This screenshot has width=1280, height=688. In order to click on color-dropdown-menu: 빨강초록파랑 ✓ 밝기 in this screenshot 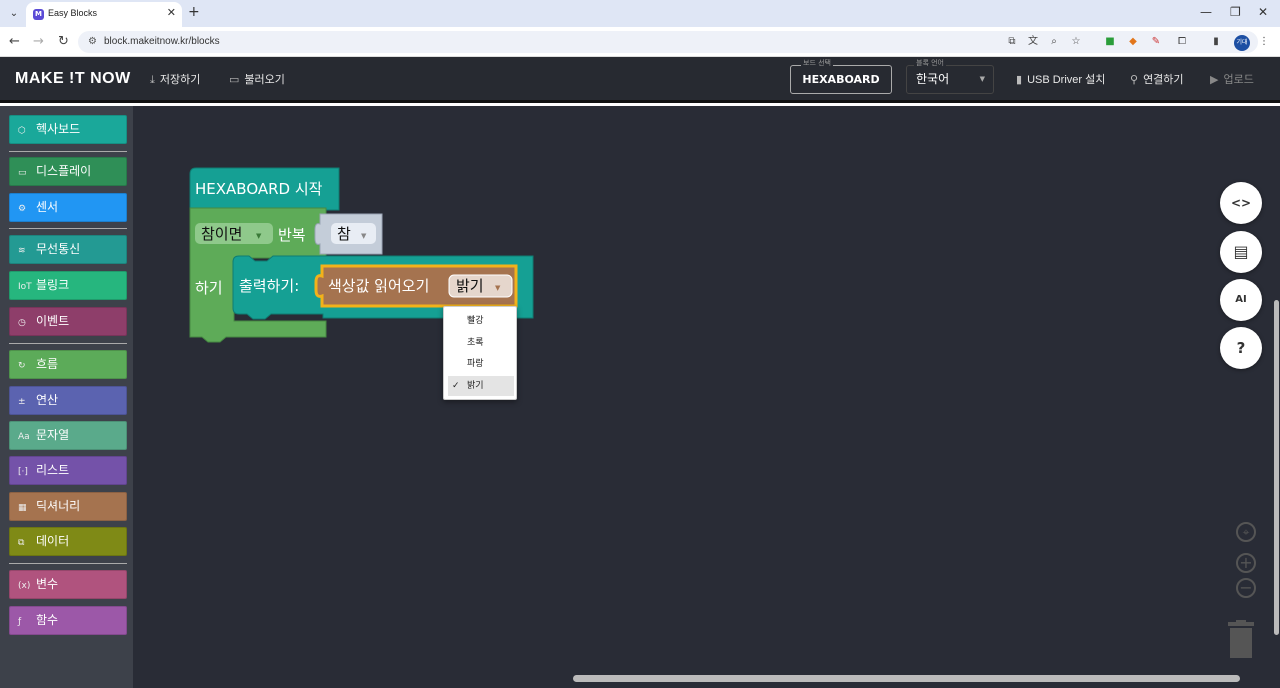, I will do `click(480, 353)`.